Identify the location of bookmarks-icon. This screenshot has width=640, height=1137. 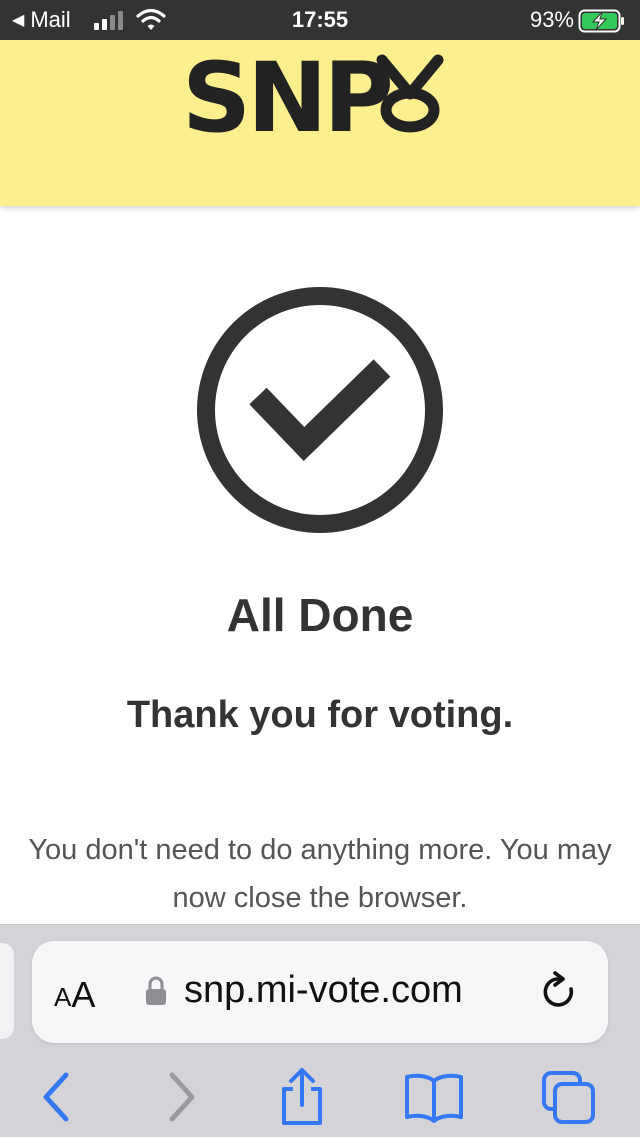
(434, 1098).